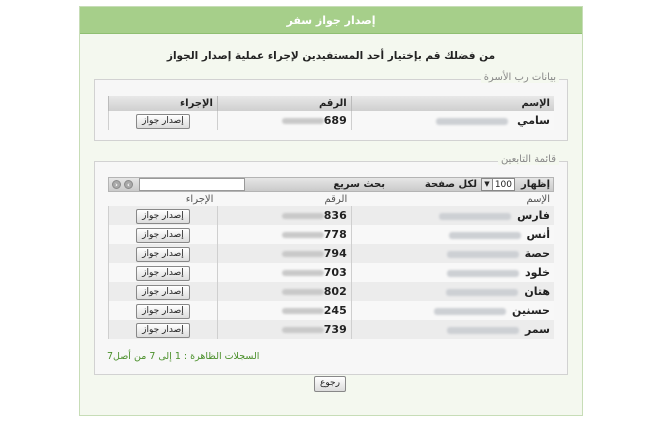 This screenshot has width=666, height=425. I want to click on page-size-value: 100, so click(503, 185).